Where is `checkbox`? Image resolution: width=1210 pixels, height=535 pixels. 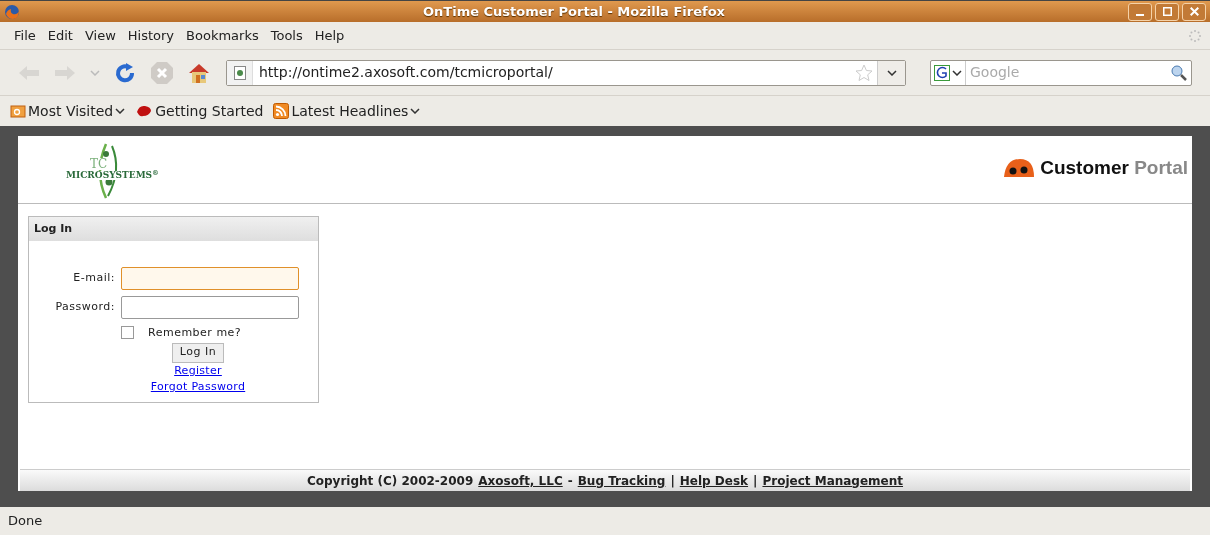
checkbox is located at coordinates (127, 332).